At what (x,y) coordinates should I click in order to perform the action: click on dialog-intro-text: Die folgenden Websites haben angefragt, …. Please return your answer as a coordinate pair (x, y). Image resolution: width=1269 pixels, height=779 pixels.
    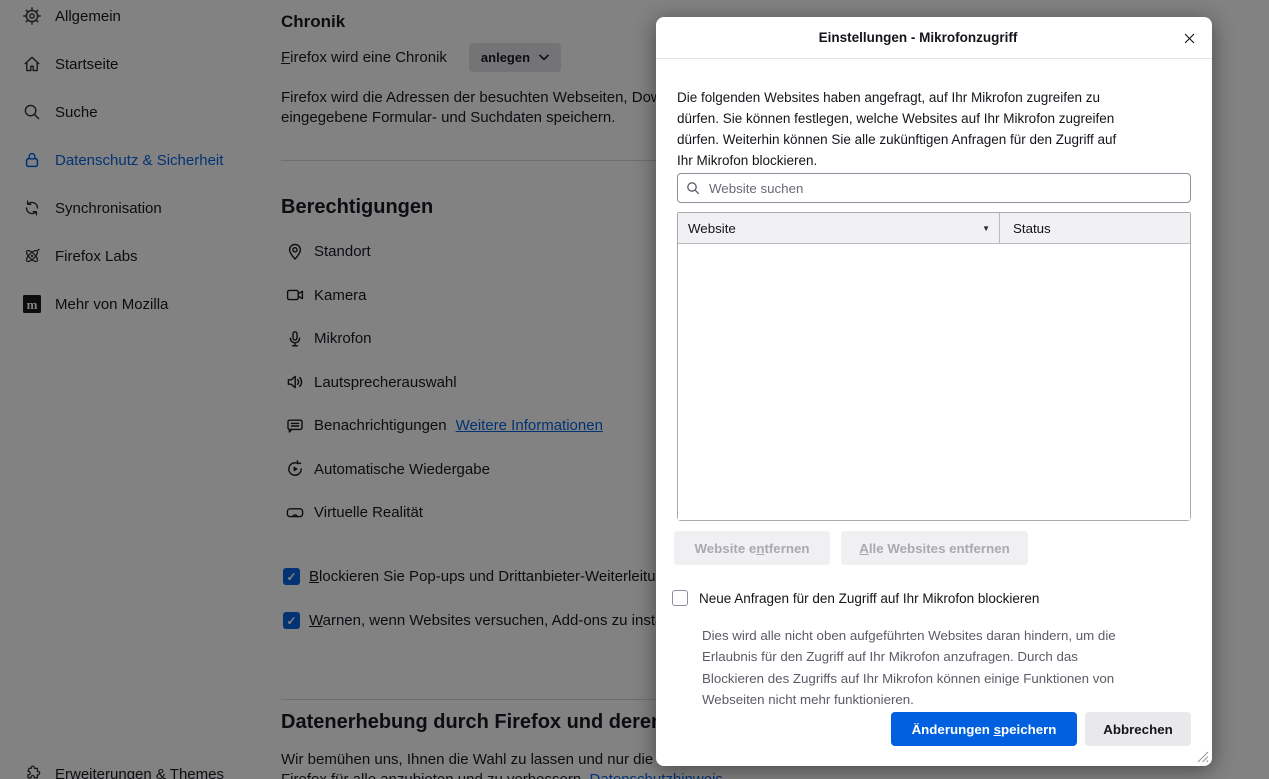
    Looking at the image, I should click on (897, 129).